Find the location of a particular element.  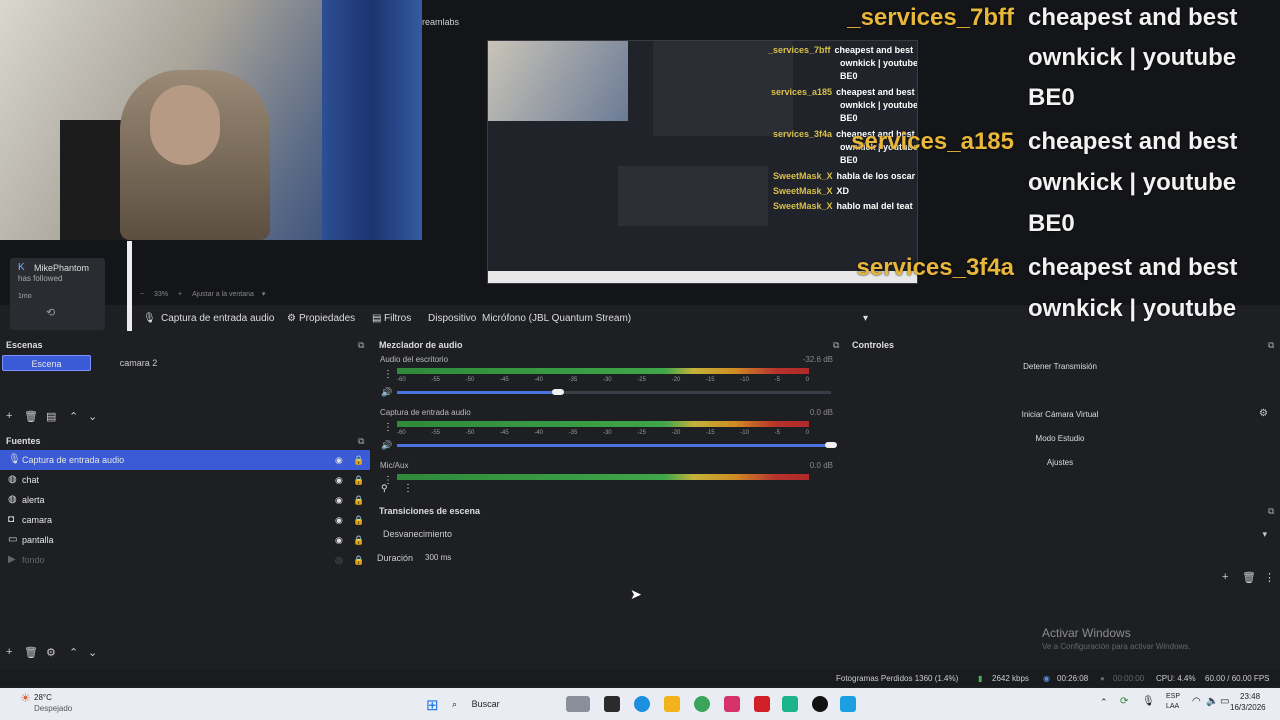

tick-label: 0 is located at coordinates (807, 380).